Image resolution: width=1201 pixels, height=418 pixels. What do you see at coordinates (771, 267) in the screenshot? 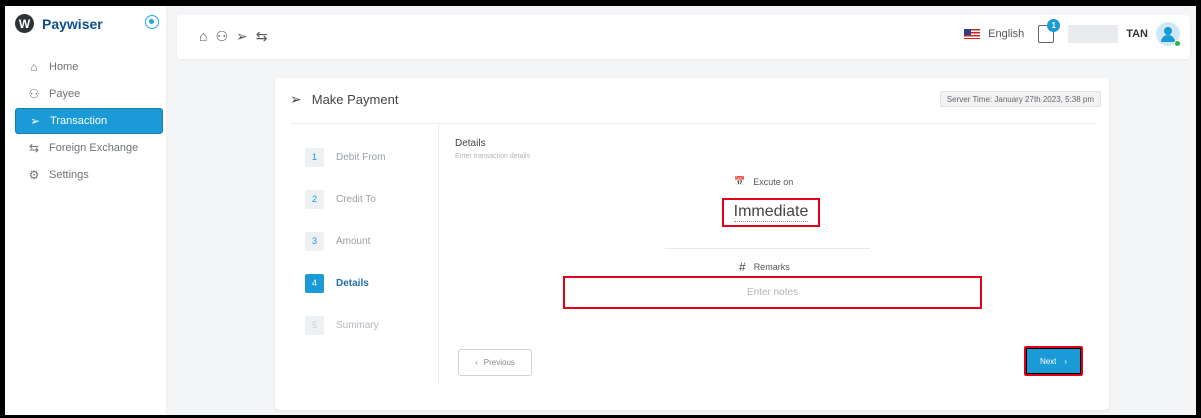
I see `remarks-text: Remarks` at bounding box center [771, 267].